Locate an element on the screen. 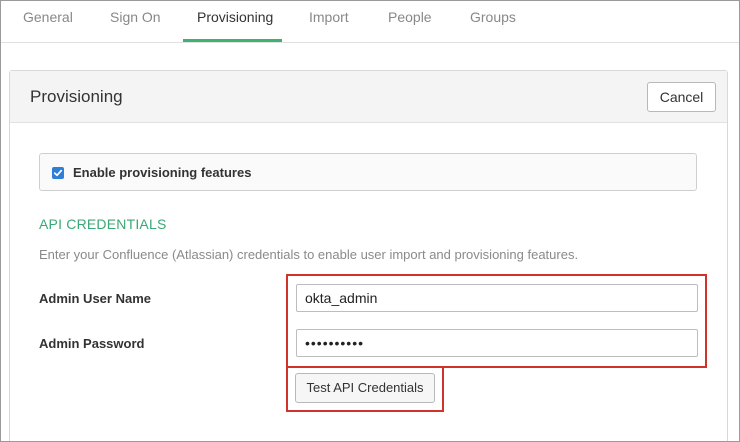 Image resolution: width=740 pixels, height=442 pixels. tab-groups: Groups is located at coordinates (493, 22).